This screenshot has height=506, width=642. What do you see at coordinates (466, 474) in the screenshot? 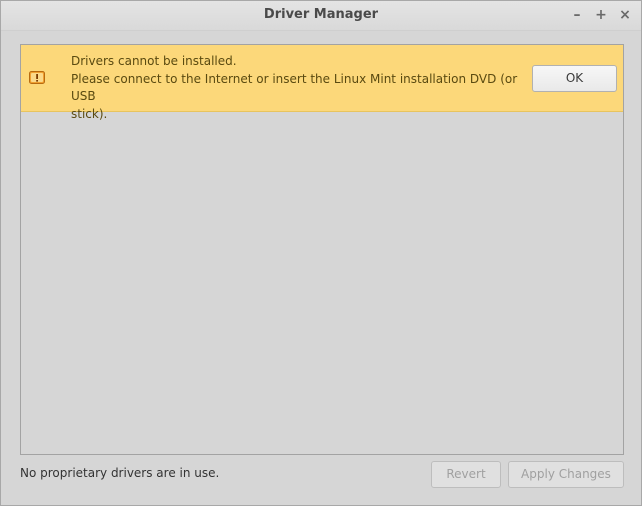
I see `revert-button: Revert` at bounding box center [466, 474].